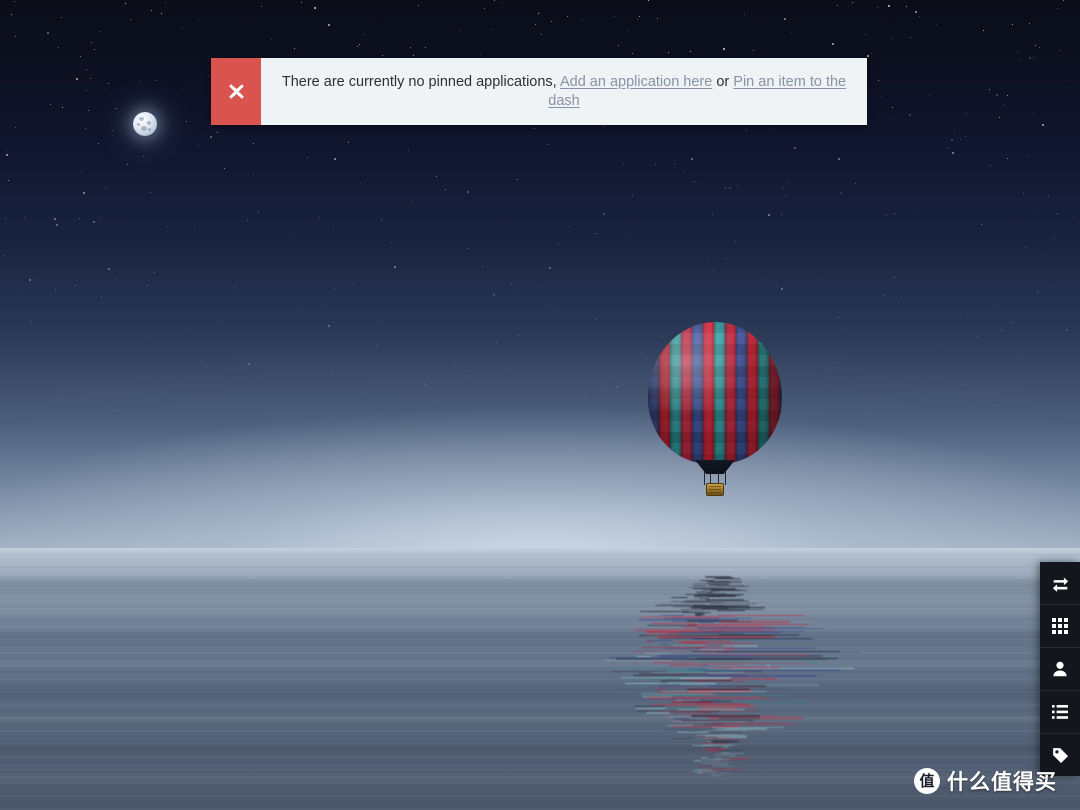 This screenshot has height=810, width=1080. I want to click on balloon-reflection, so click(732, 676).